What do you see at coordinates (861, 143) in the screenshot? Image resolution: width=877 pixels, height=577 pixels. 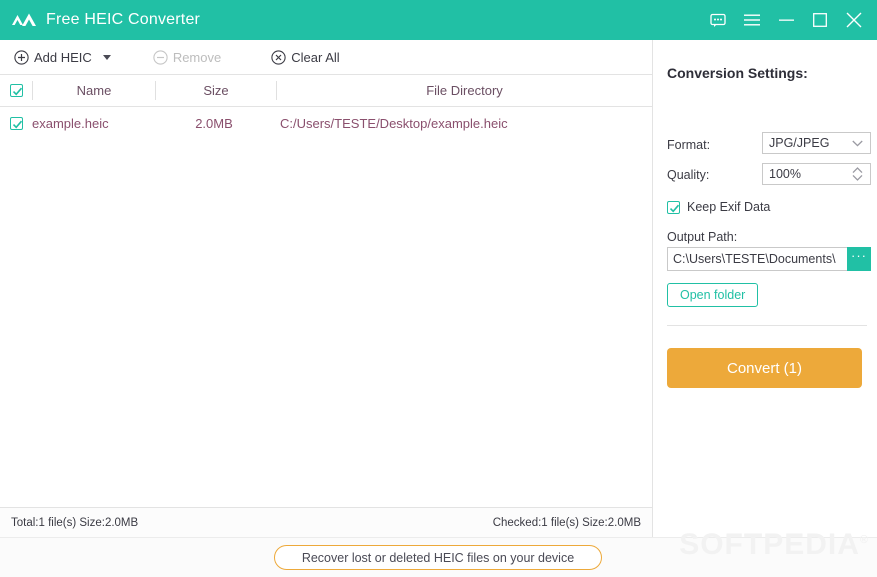 I see `chevron-down-icon` at bounding box center [861, 143].